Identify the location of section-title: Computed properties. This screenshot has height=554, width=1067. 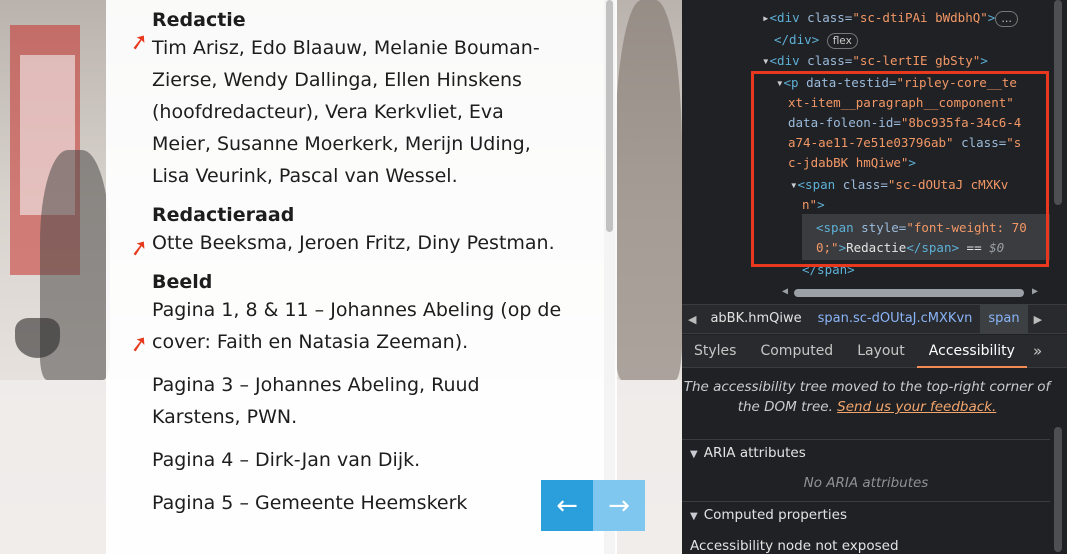
(775, 515).